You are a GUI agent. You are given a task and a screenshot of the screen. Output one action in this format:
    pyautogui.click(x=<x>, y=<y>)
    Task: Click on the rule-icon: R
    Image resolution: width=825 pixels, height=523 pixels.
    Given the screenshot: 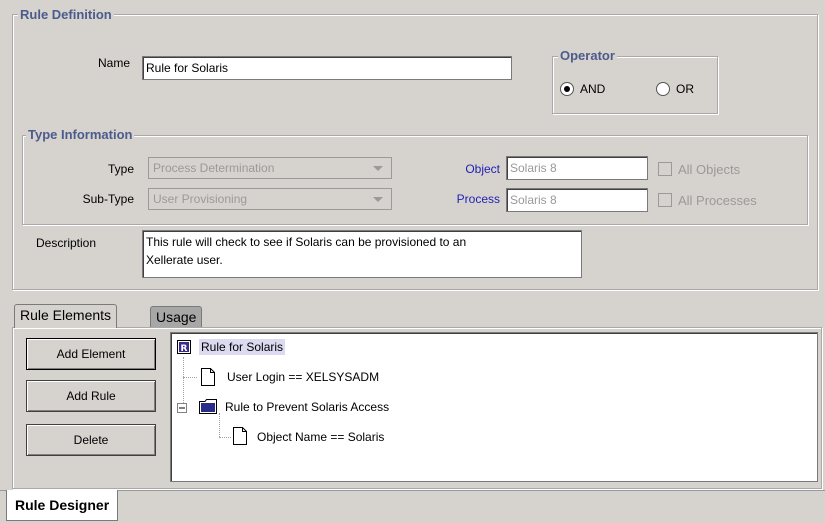 What is the action you would take?
    pyautogui.click(x=184, y=347)
    